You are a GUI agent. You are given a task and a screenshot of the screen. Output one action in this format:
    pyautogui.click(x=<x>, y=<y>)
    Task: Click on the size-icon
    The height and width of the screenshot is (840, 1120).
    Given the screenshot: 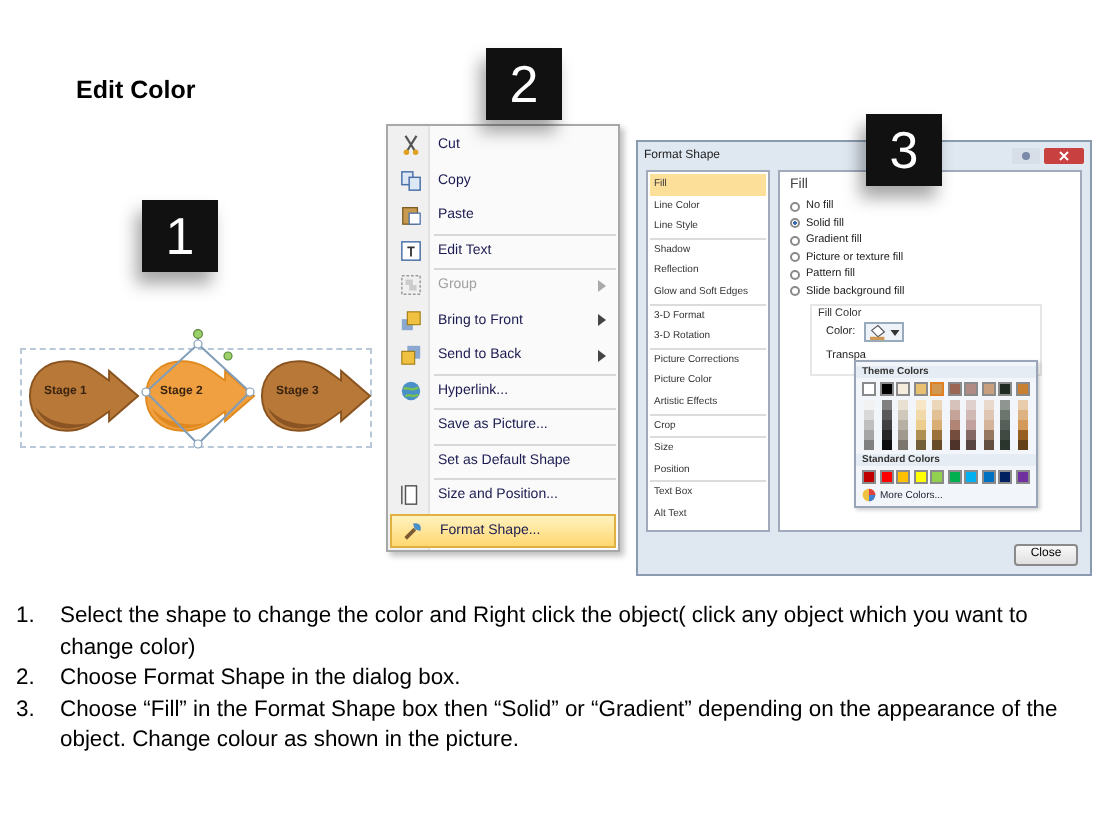 What is the action you would take?
    pyautogui.click(x=410, y=495)
    